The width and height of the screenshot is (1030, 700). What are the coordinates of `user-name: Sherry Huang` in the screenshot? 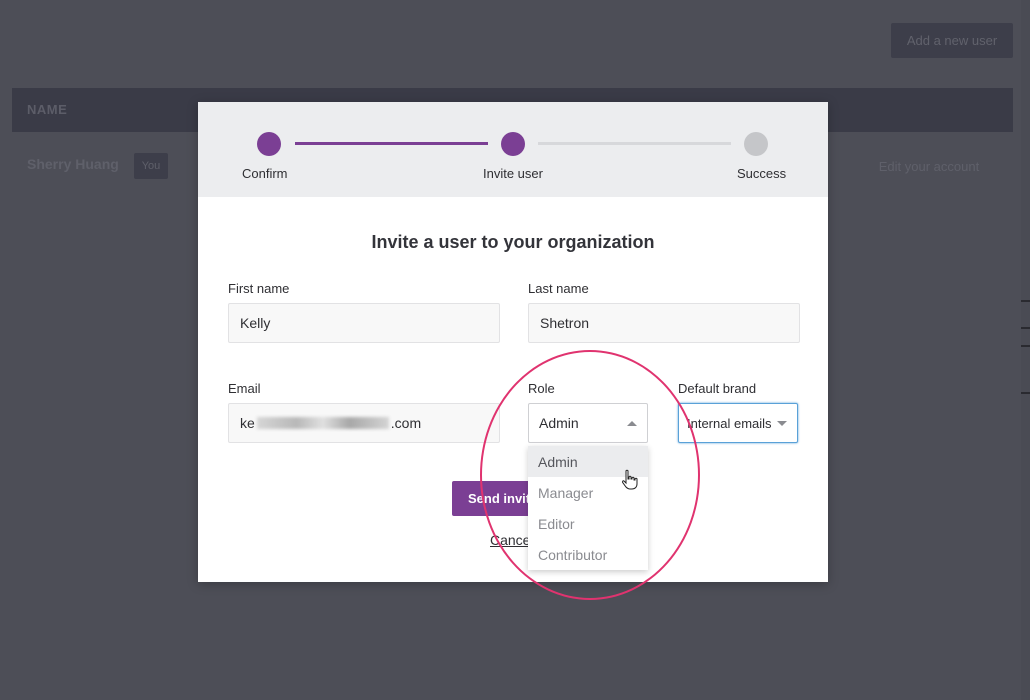 It's located at (73, 164).